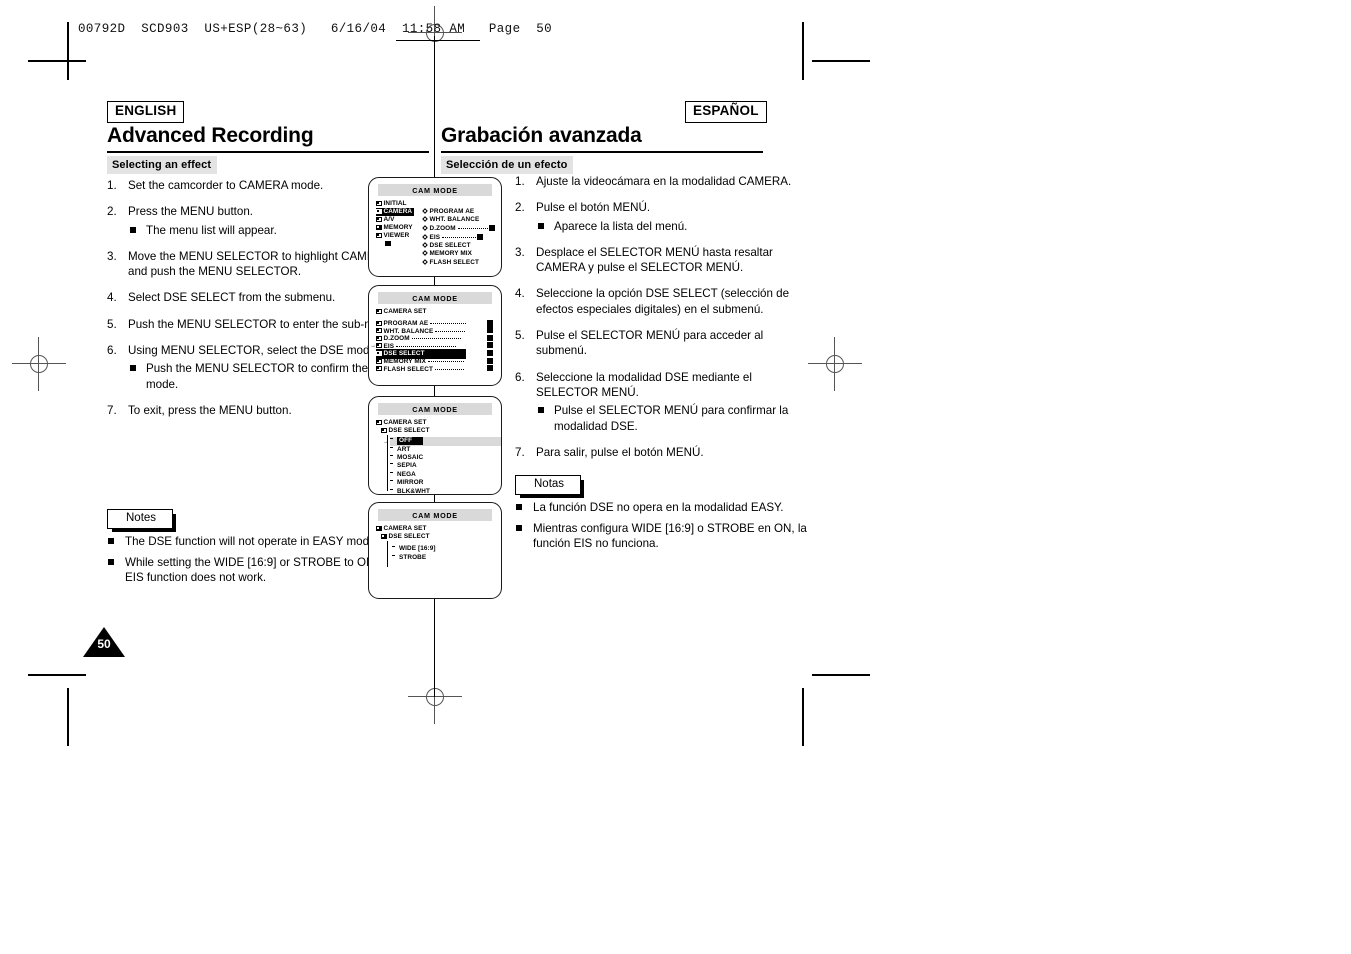 The image size is (1351, 954). I want to click on lcd-submenu-item: FLASH SELECT, so click(461, 262).